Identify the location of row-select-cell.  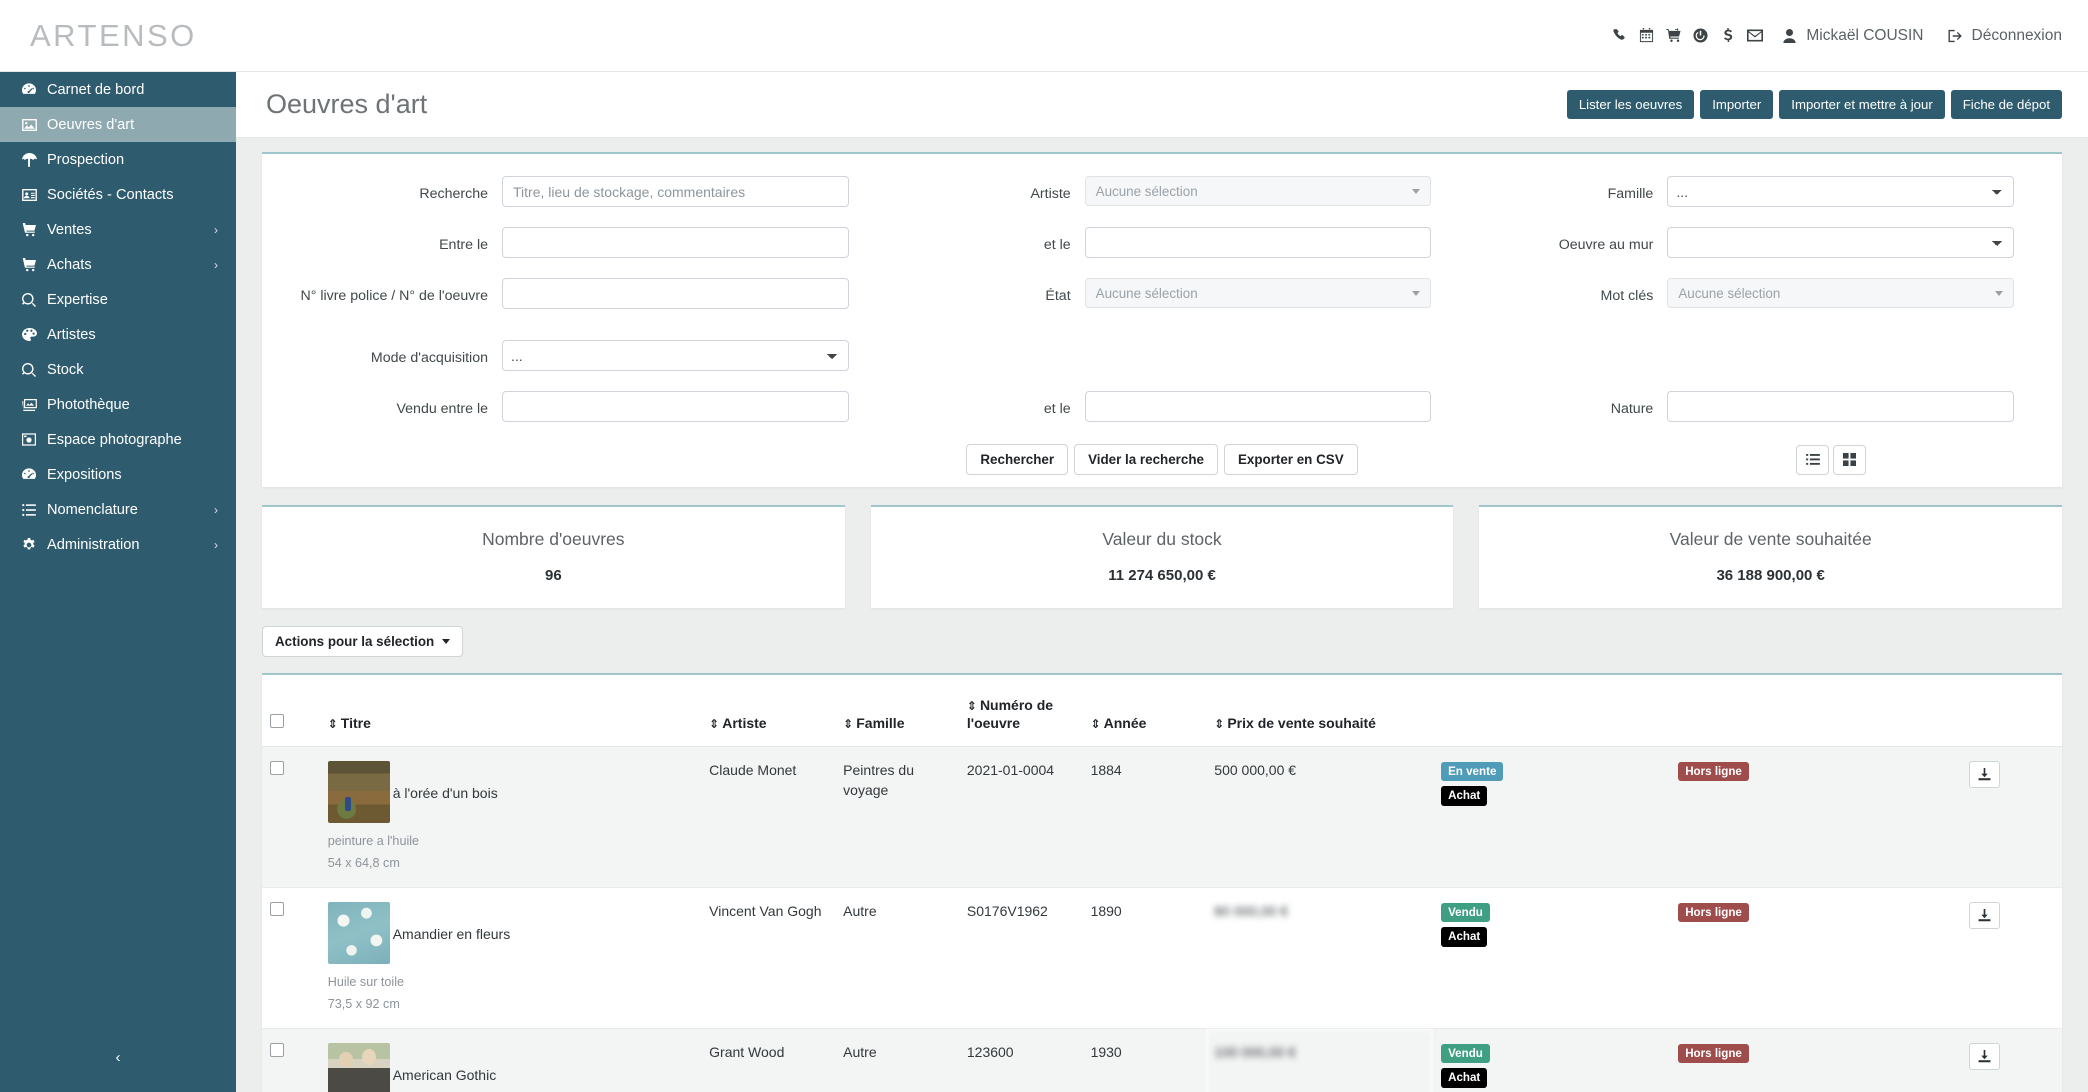
(291, 958).